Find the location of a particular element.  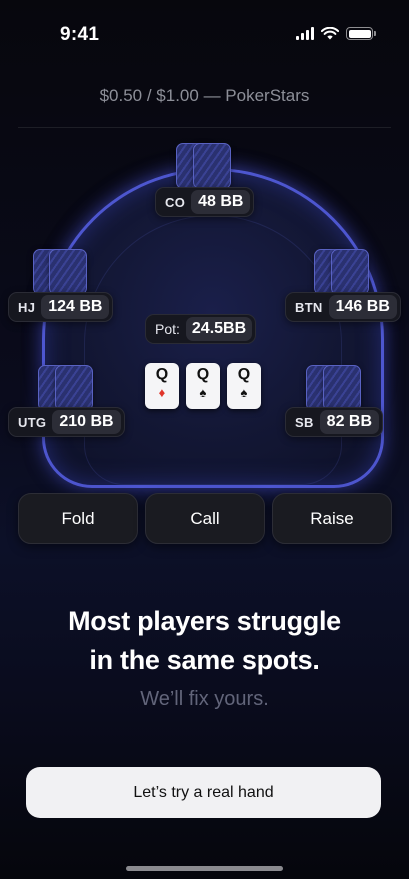

pot-display: Pot: 24.5BB is located at coordinates (201, 329).